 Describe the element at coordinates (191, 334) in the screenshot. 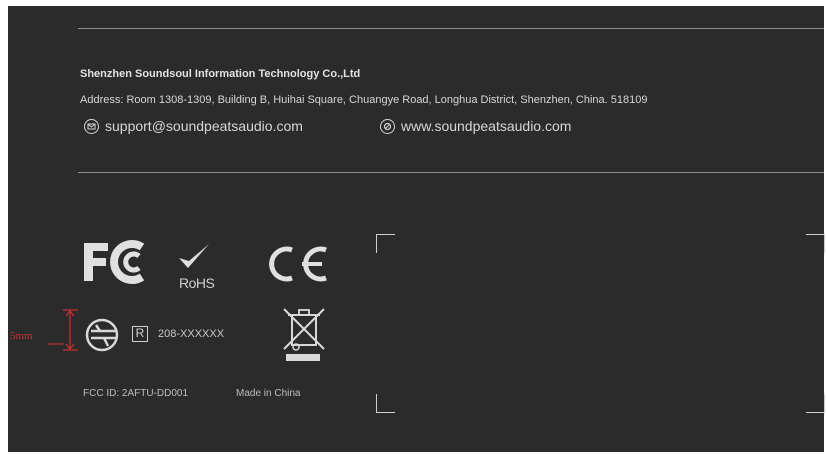

I see `registration-number: 208-XXXXXX` at that location.